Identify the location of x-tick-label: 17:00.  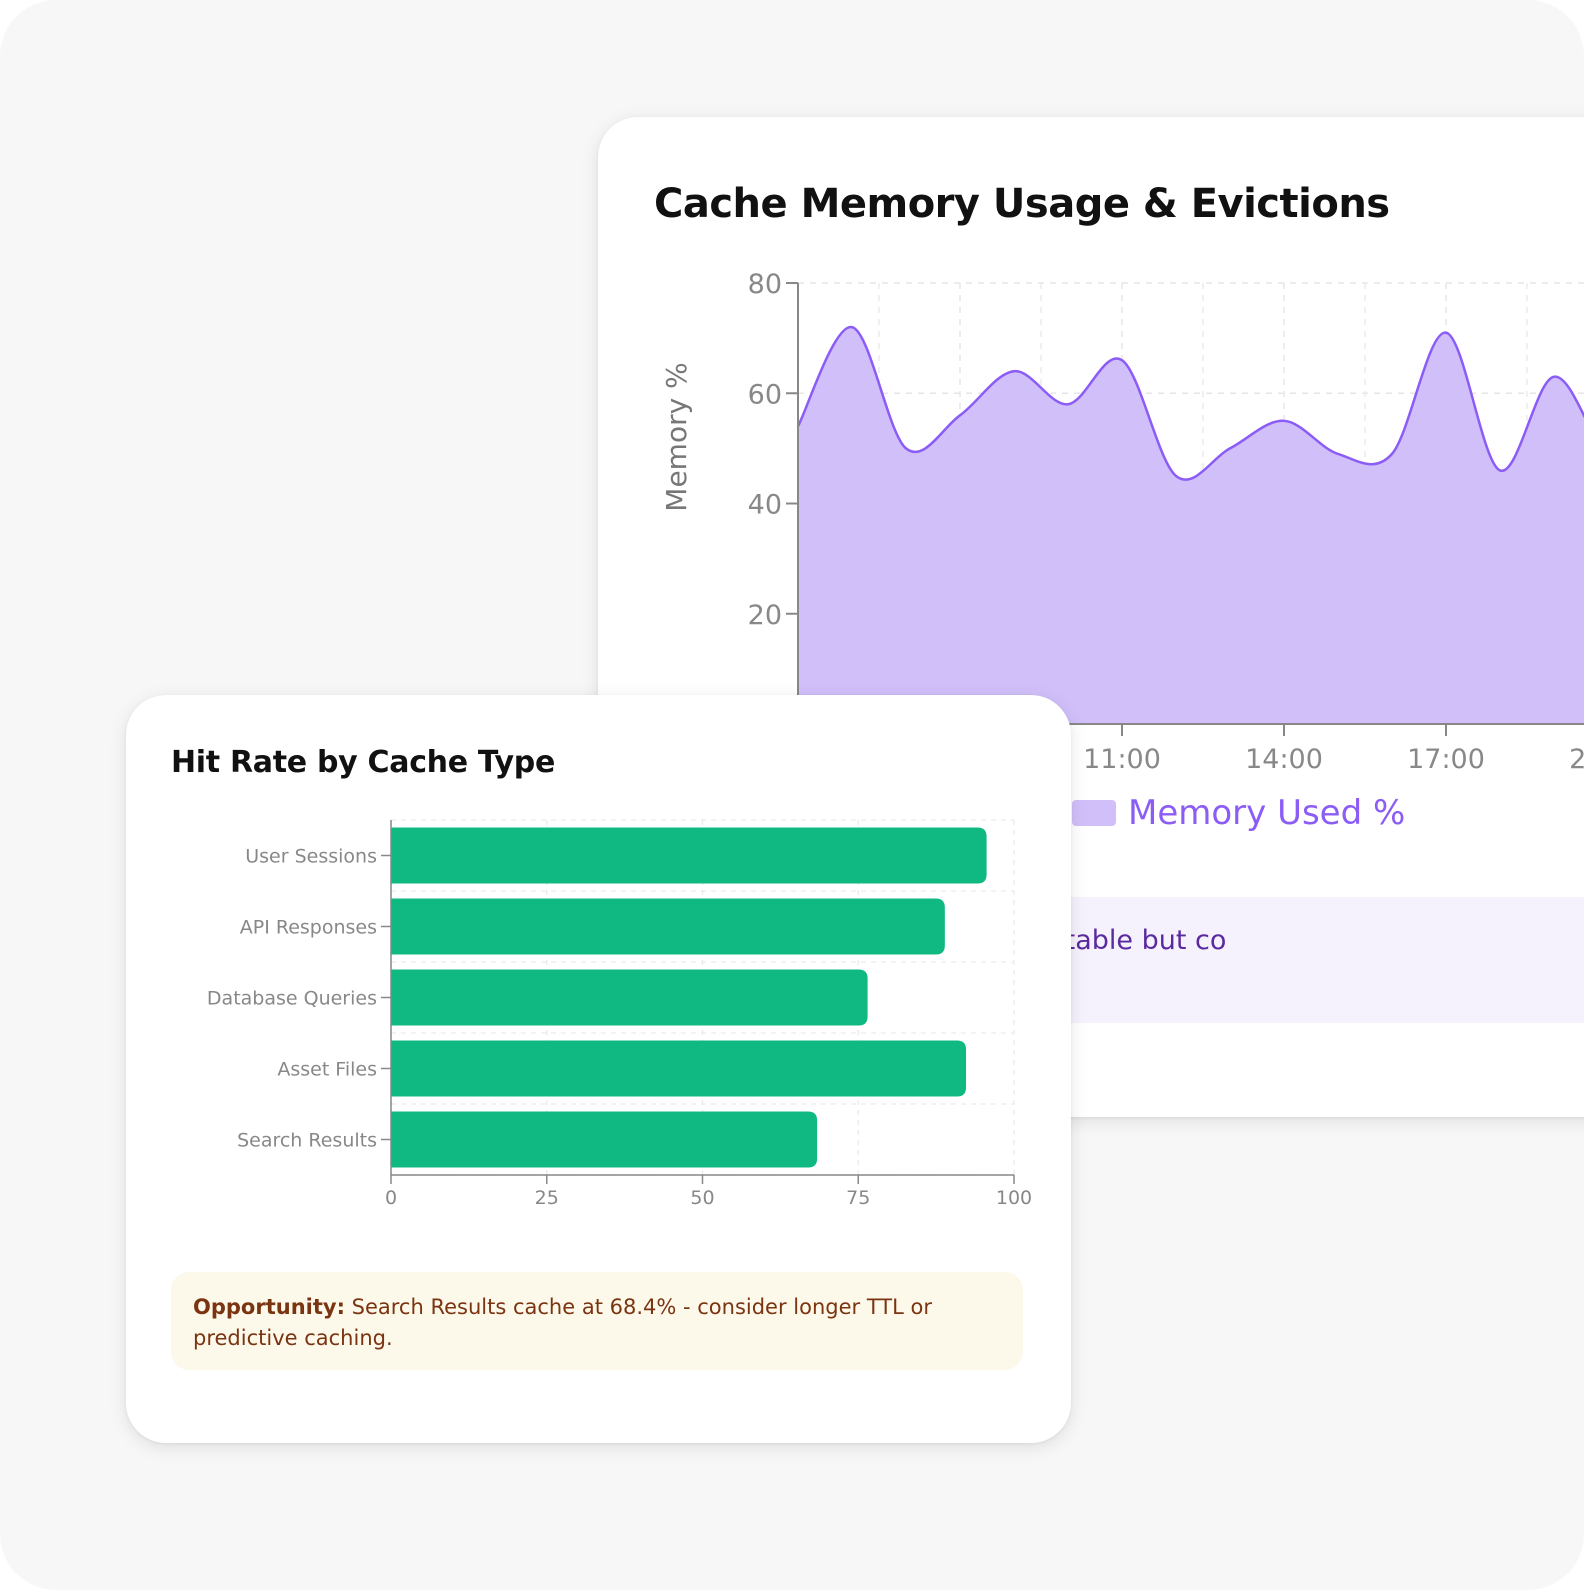
(1446, 759).